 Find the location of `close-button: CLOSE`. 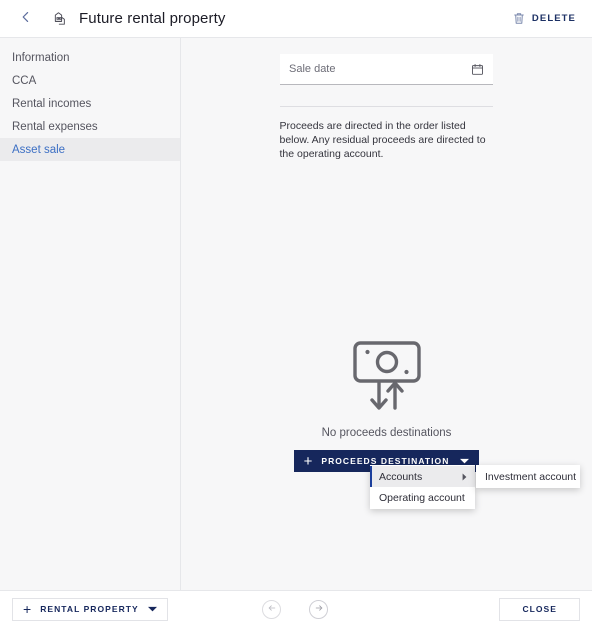

close-button: CLOSE is located at coordinates (539, 609).